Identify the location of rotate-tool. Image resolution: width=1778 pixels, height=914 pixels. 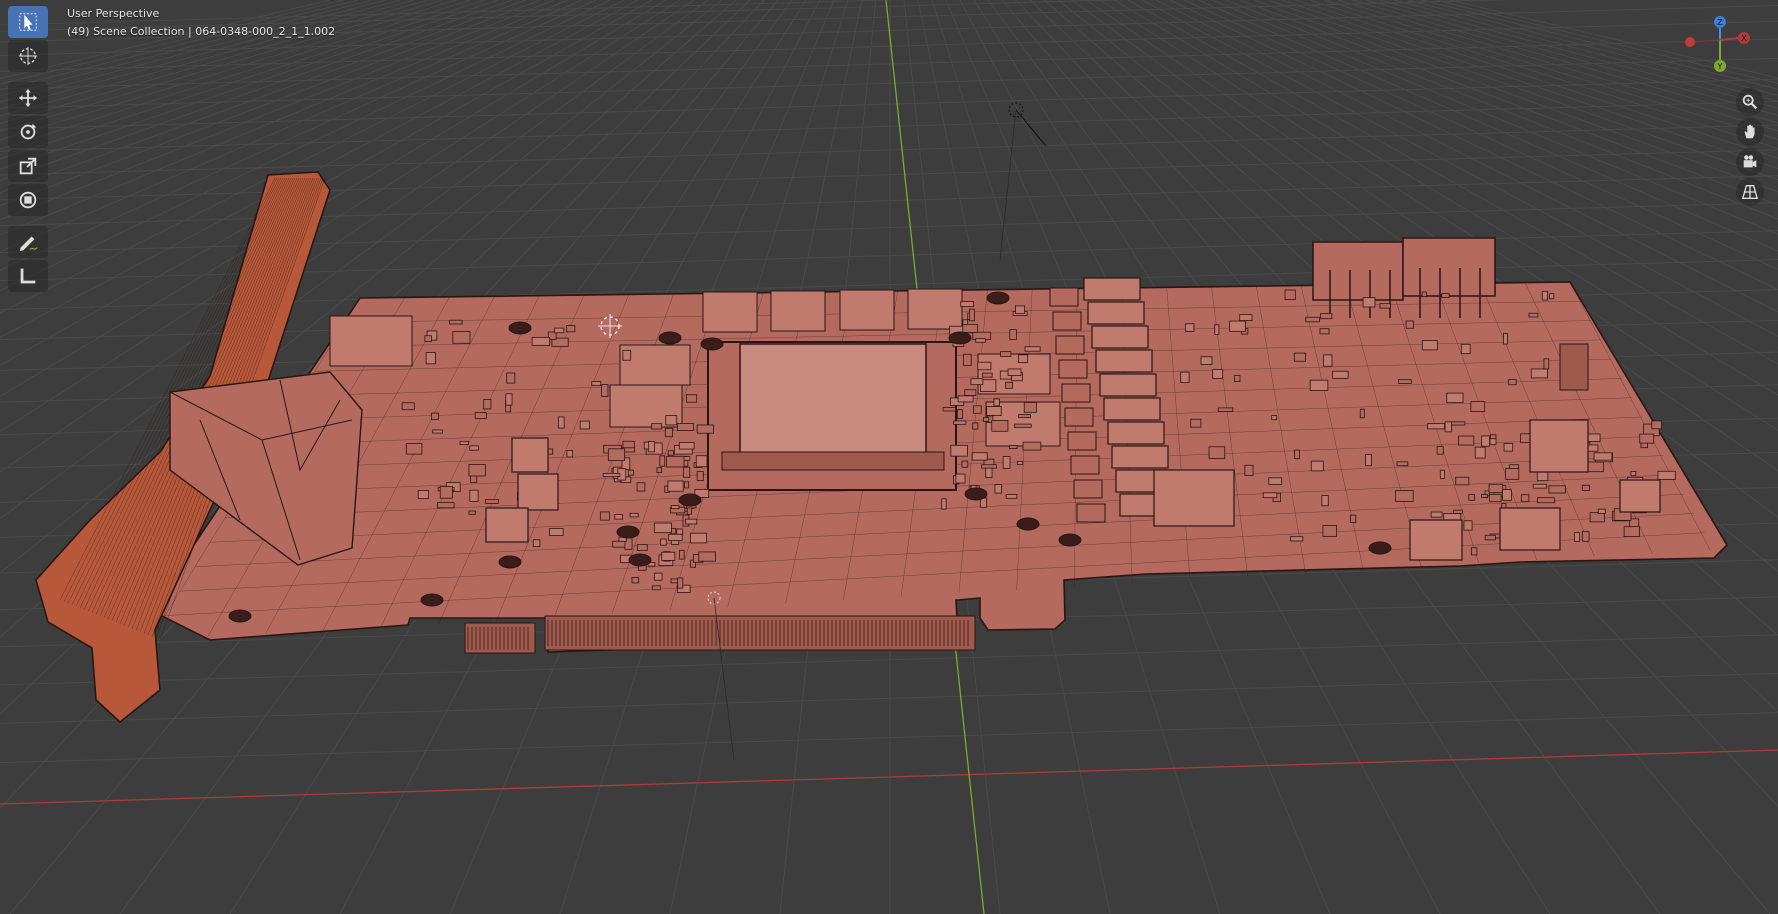
(28, 132).